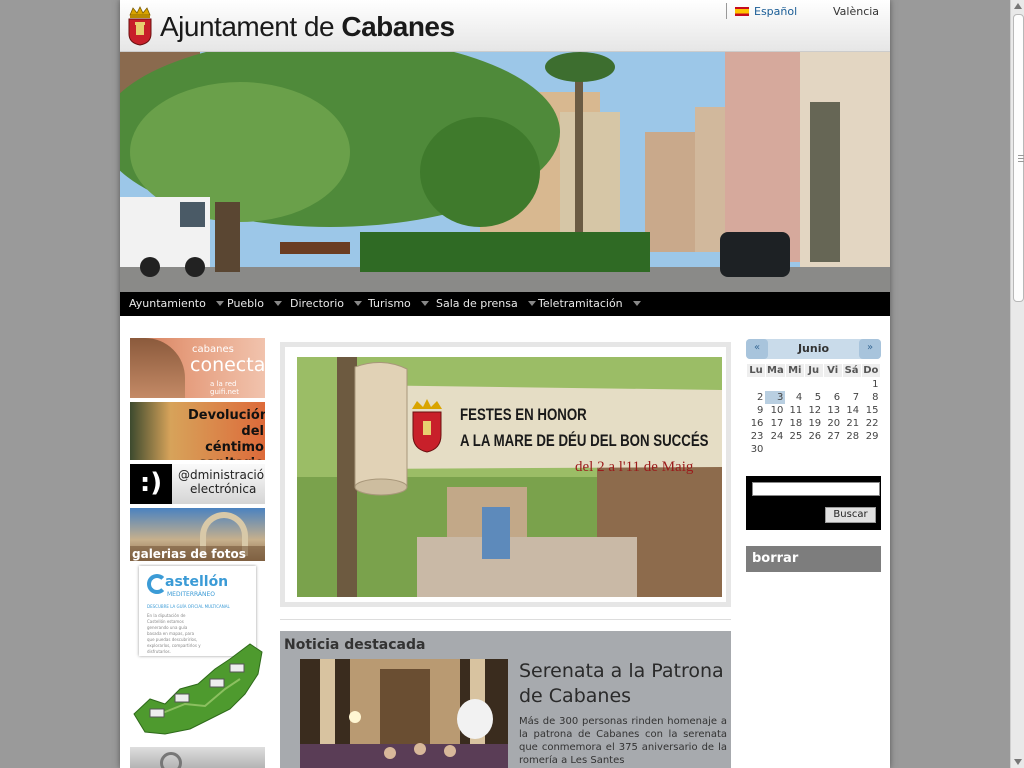 This screenshot has height=768, width=1024. What do you see at coordinates (167, 303) in the screenshot?
I see `nav-item-label: Ayuntamiento` at bounding box center [167, 303].